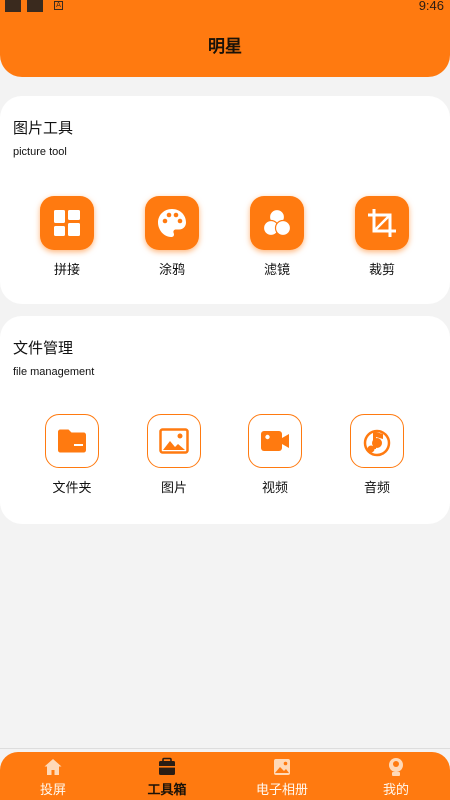 This screenshot has height=800, width=450. Describe the element at coordinates (225, 776) in the screenshot. I see `bottom-nav: 投屏 工具箱 电子相册 我的` at that location.